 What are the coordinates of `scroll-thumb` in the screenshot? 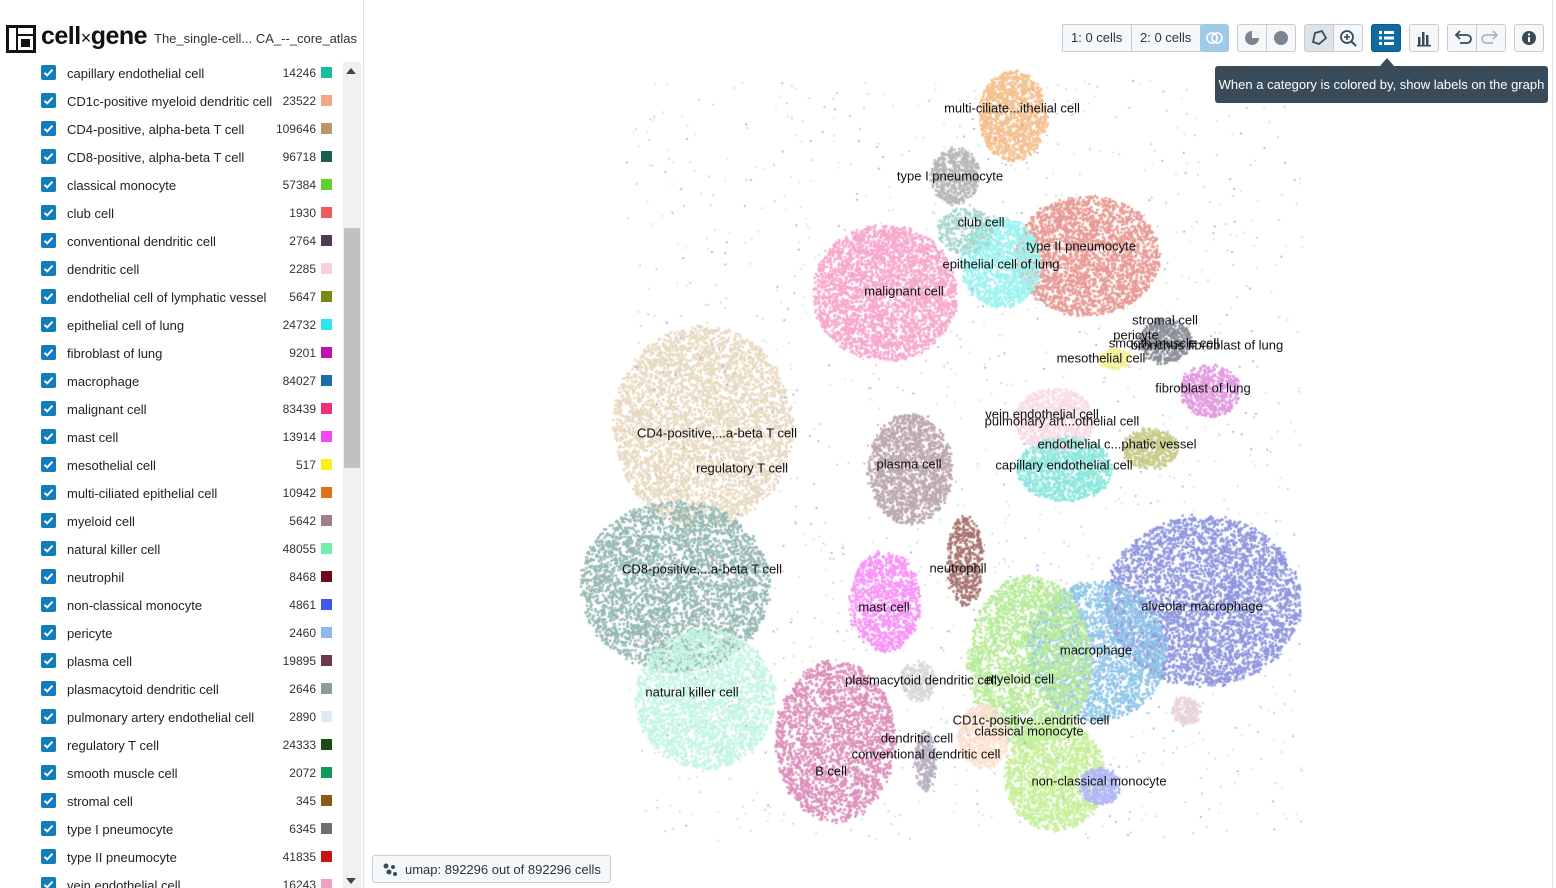 It's located at (352, 348).